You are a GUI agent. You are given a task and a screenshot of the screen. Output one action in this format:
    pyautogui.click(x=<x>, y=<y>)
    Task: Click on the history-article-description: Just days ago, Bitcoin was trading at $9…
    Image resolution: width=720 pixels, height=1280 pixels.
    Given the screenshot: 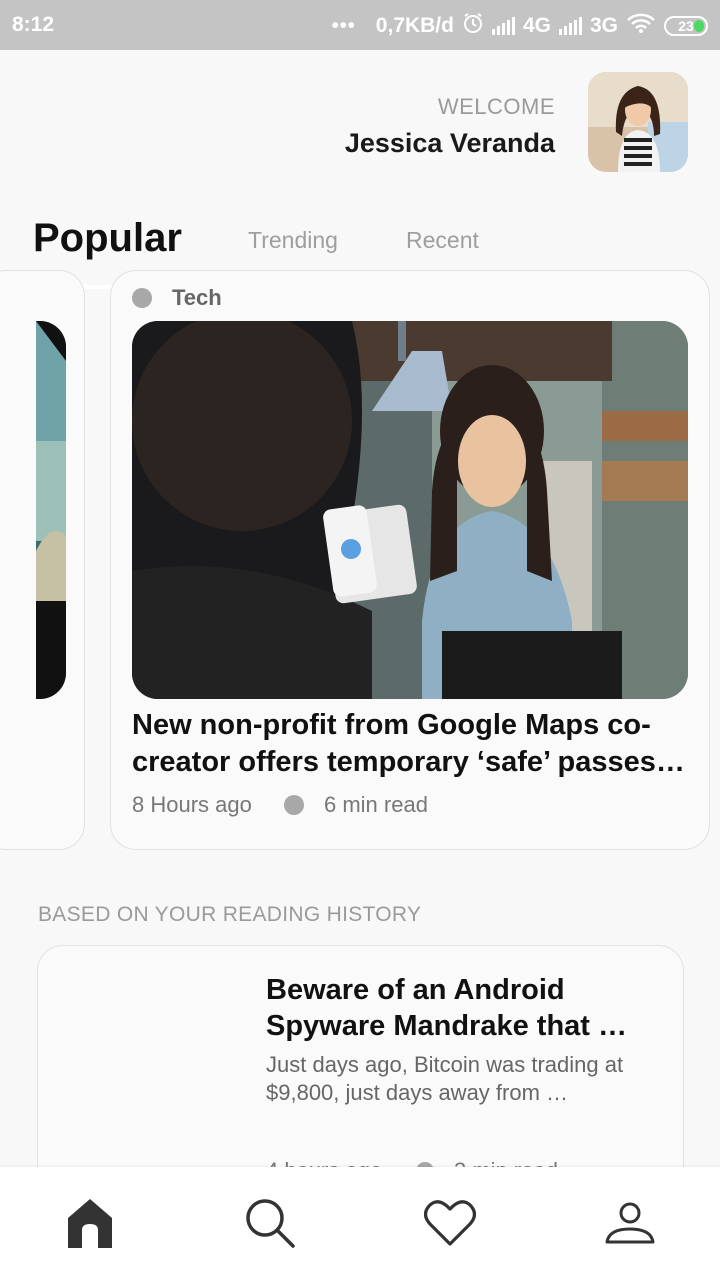 What is the action you would take?
    pyautogui.click(x=445, y=1078)
    